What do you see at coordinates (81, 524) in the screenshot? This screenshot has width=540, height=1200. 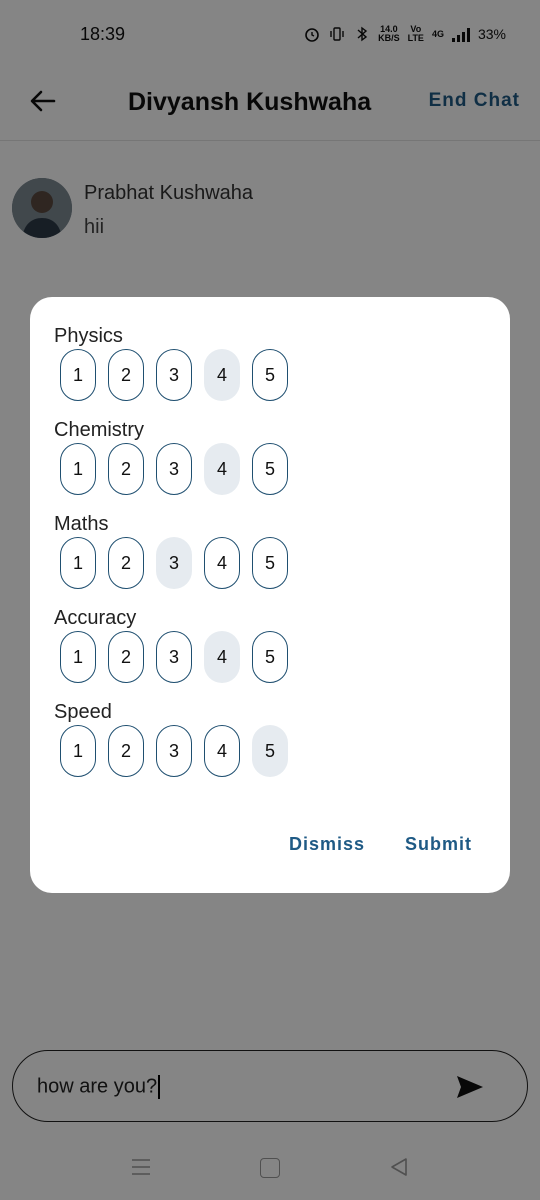 I see `rating-label: Maths` at bounding box center [81, 524].